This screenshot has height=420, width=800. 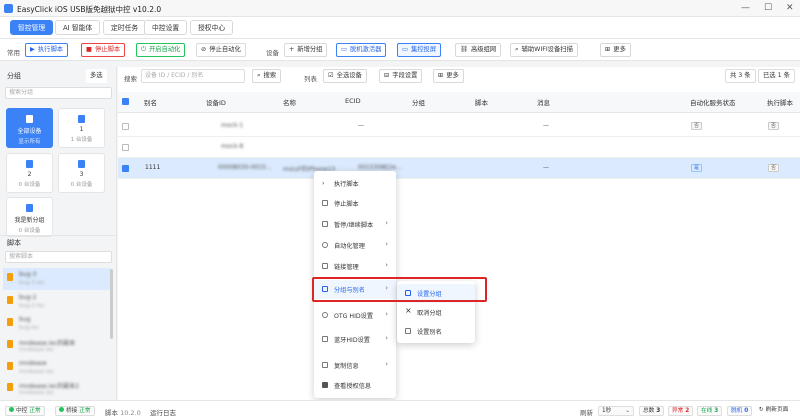 What do you see at coordinates (616, 411) in the screenshot?
I see `refresh-interval-select: 1秒 ⌄` at bounding box center [616, 411].